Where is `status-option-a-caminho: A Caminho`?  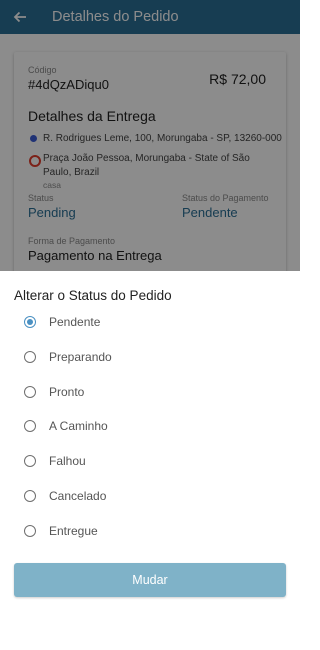
status-option-a-caminho: A Caminho is located at coordinates (144, 426).